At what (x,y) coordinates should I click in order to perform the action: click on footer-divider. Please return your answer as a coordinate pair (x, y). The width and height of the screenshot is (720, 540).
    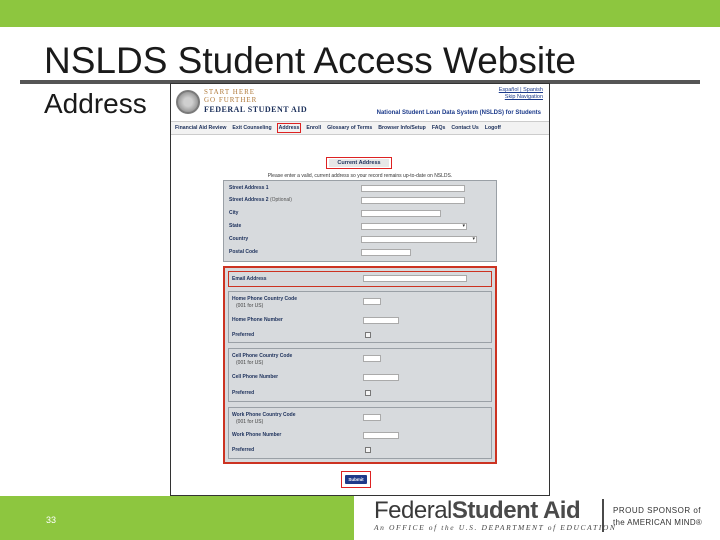
    Looking at the image, I should click on (603, 515).